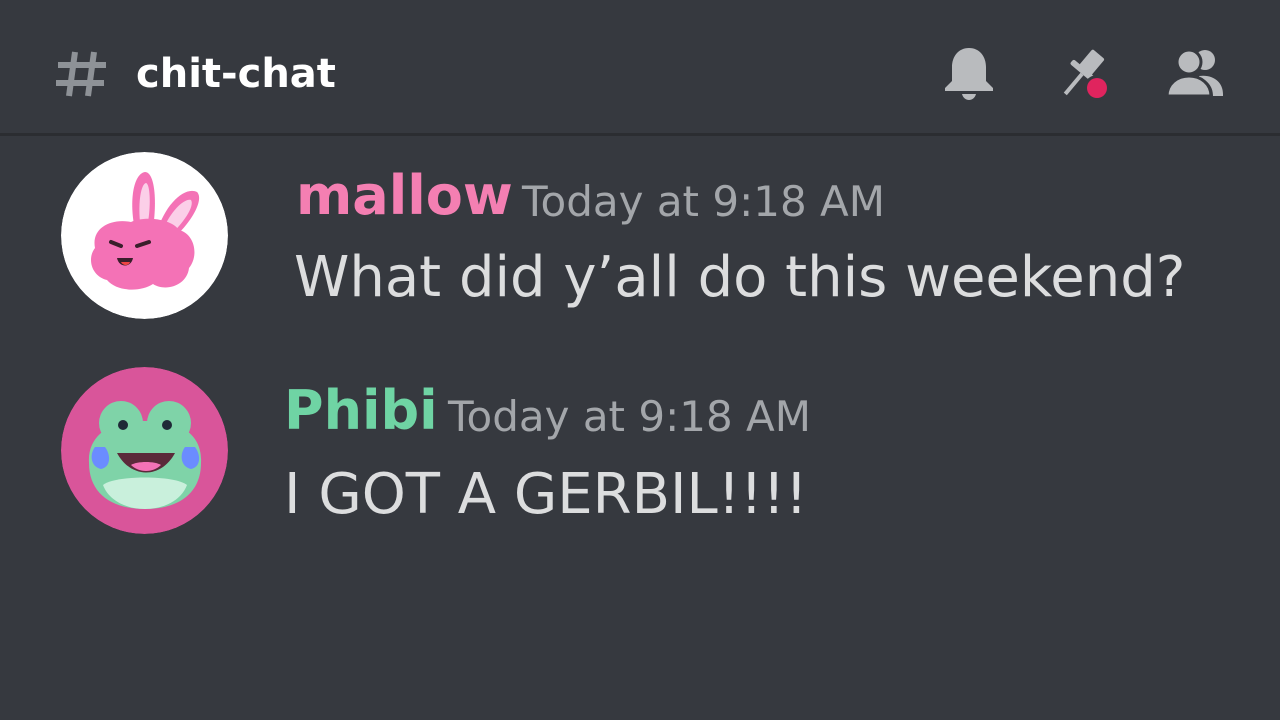 The width and height of the screenshot is (1280, 720). I want to click on message-content: What did y’all do this weekend?, so click(740, 277).